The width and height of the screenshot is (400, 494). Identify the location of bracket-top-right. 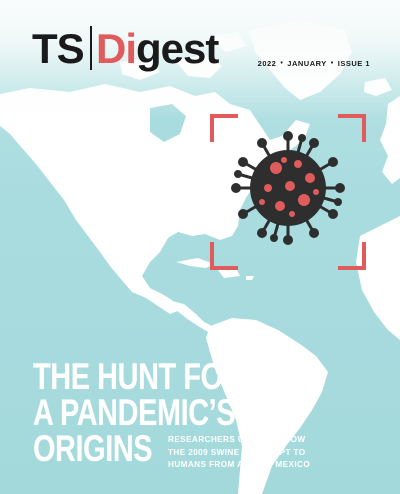
(352, 128).